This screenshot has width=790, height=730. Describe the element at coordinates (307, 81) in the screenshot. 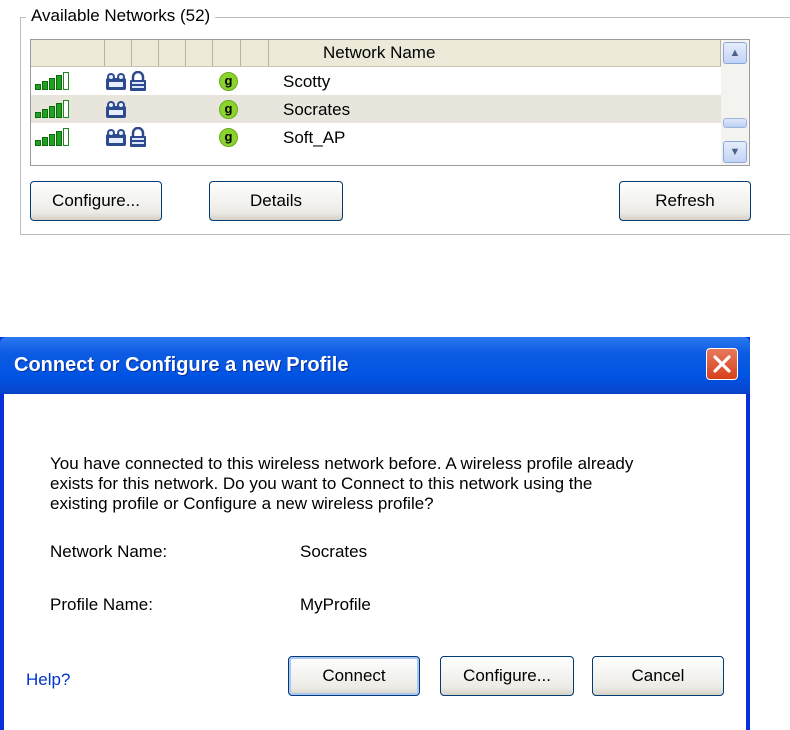

I see `network-name: Scotty` at that location.